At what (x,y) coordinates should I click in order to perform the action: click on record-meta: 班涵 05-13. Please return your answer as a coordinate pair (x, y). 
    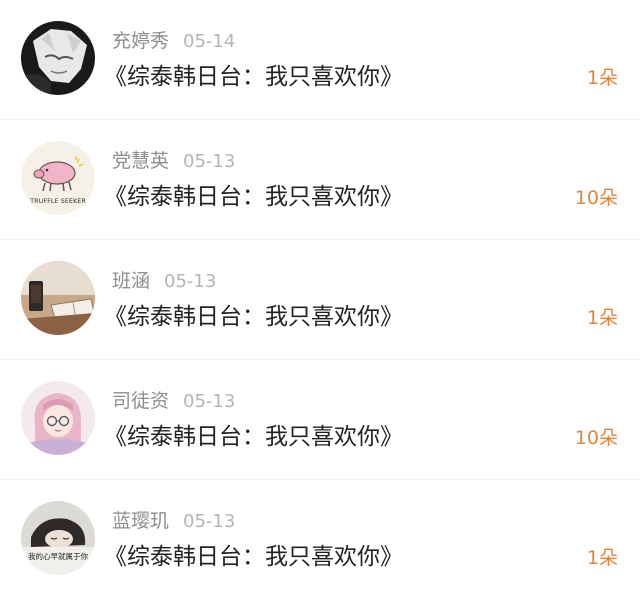
    Looking at the image, I should click on (164, 281).